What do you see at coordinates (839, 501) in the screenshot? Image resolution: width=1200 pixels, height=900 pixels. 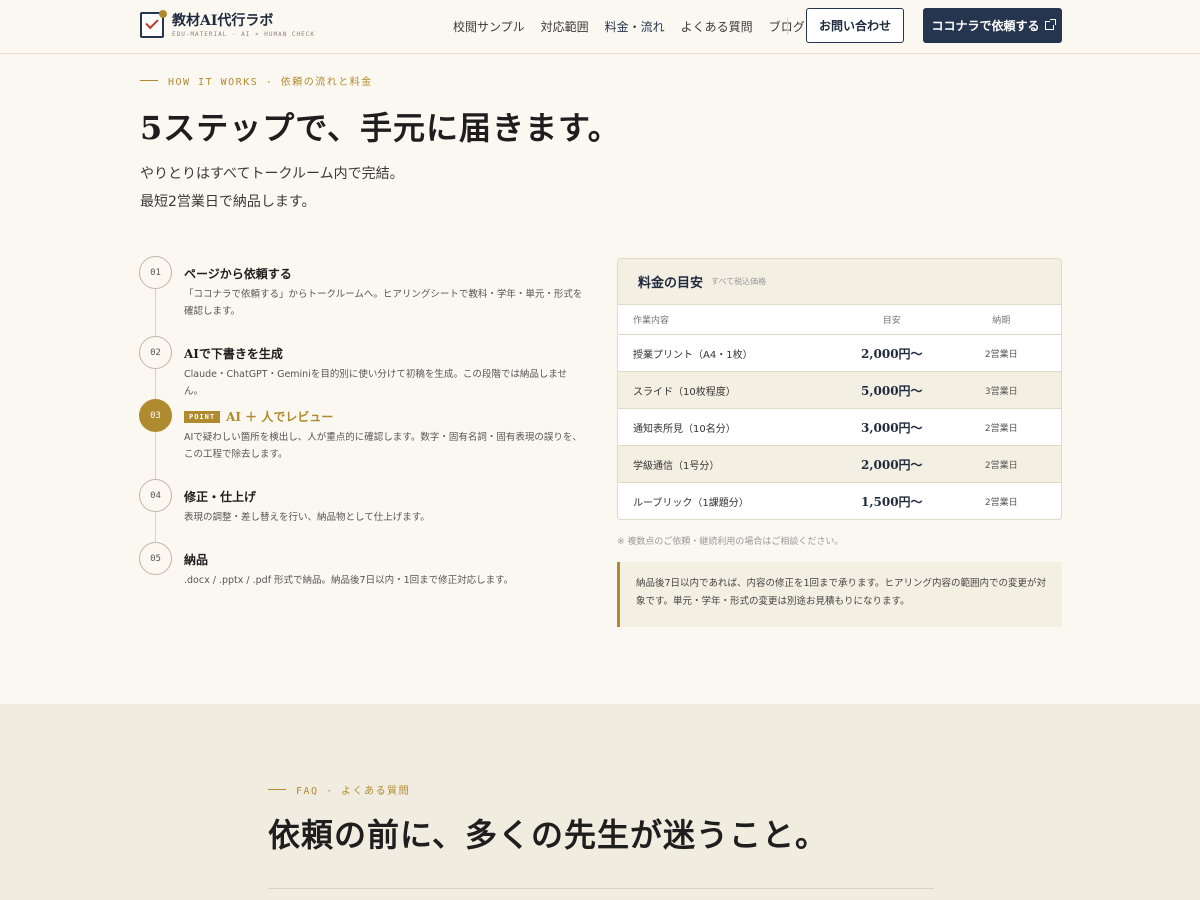 I see `table-row: ルーブリック（1課題分） 1,500円〜 2営業日` at bounding box center [839, 501].